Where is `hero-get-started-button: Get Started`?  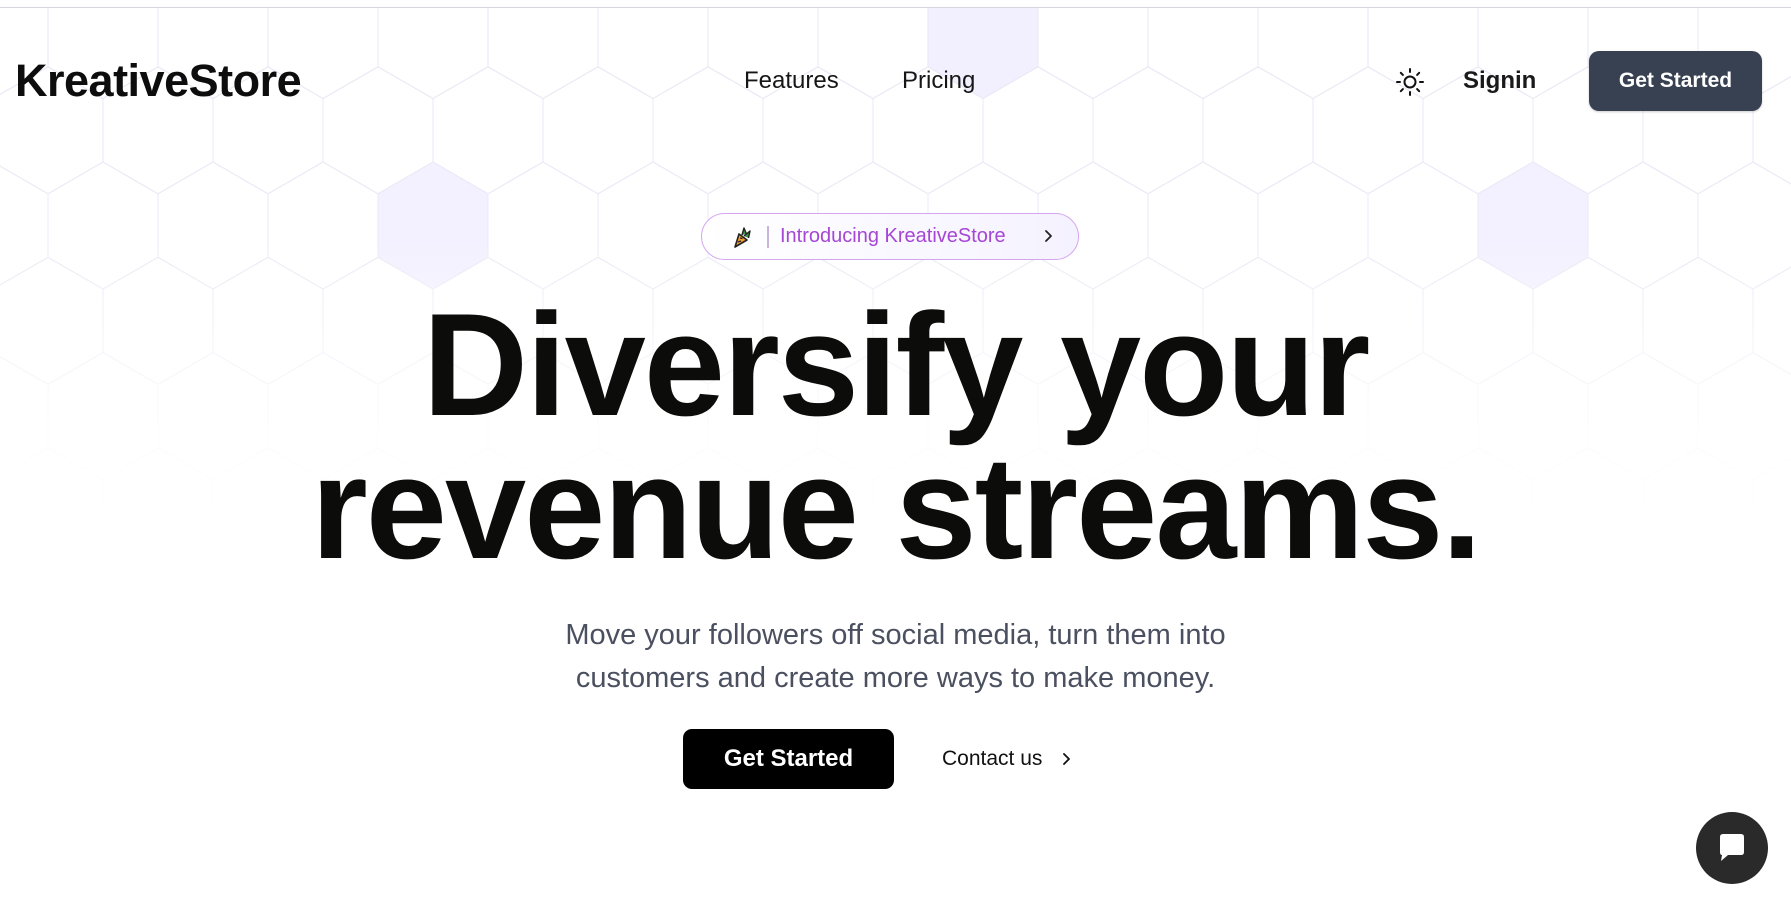 hero-get-started-button: Get Started is located at coordinates (788, 759).